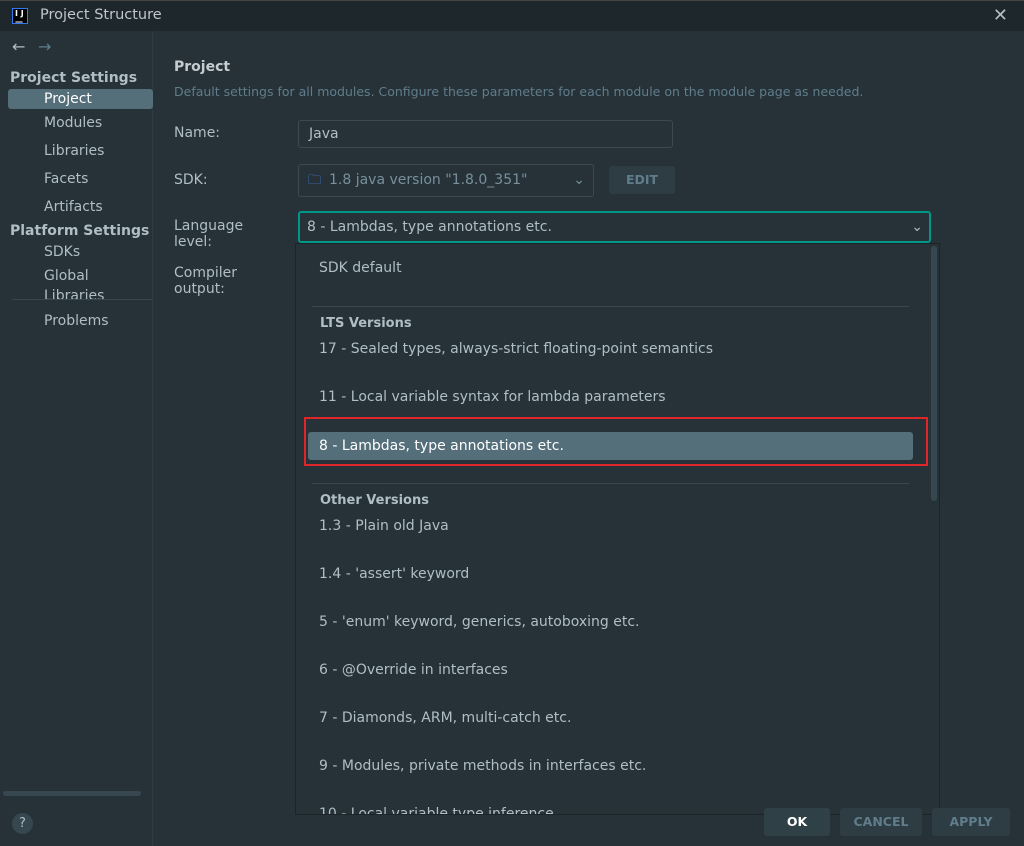 The width and height of the screenshot is (1024, 846). I want to click on edit-button: EDIT, so click(642, 180).